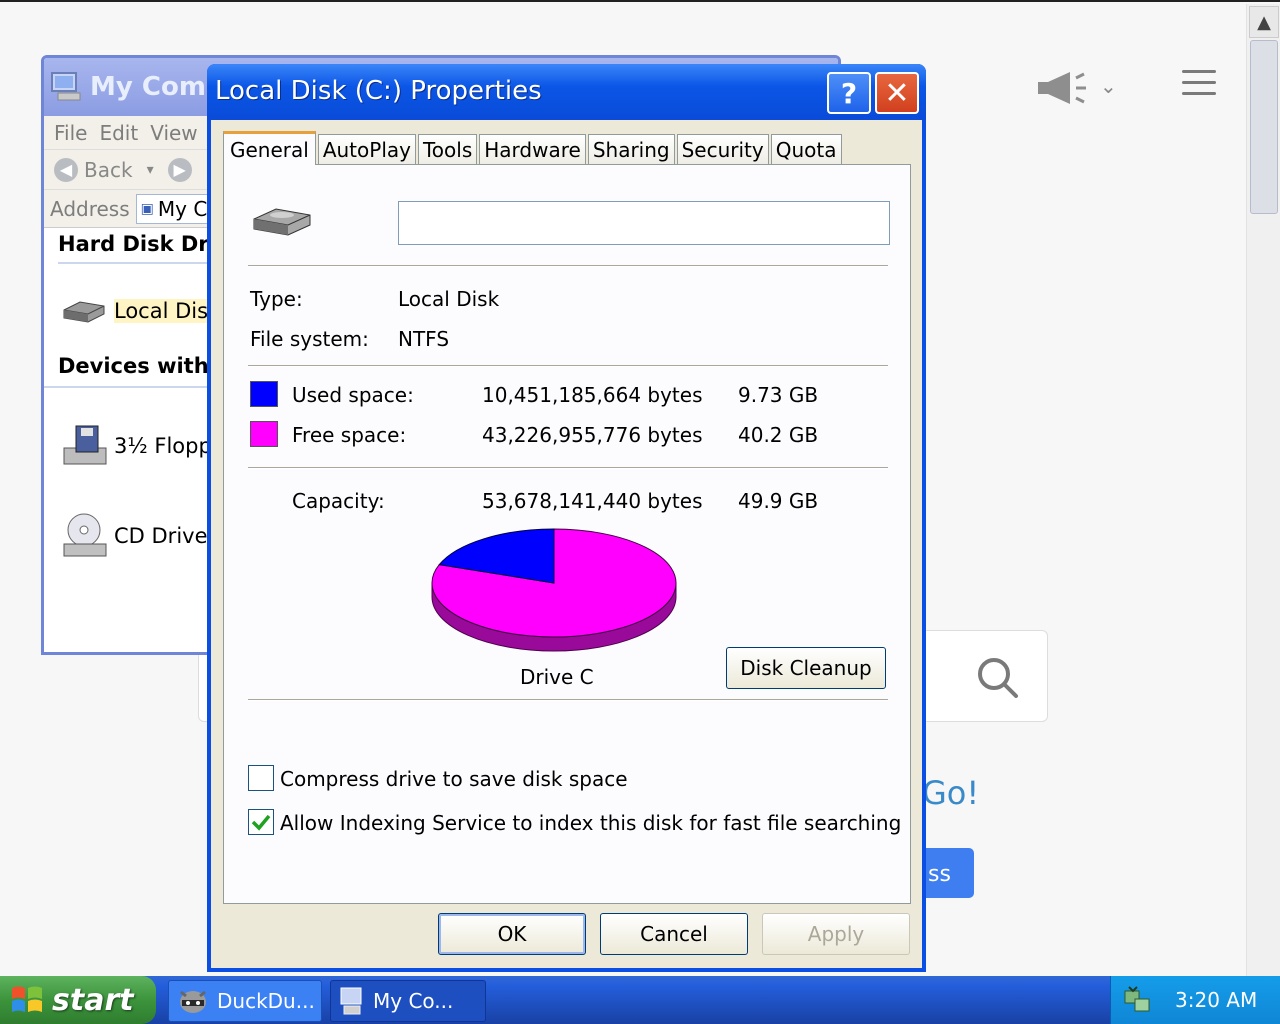 This screenshot has width=1280, height=1024. I want to click on disk-usage-pie, so click(554, 590).